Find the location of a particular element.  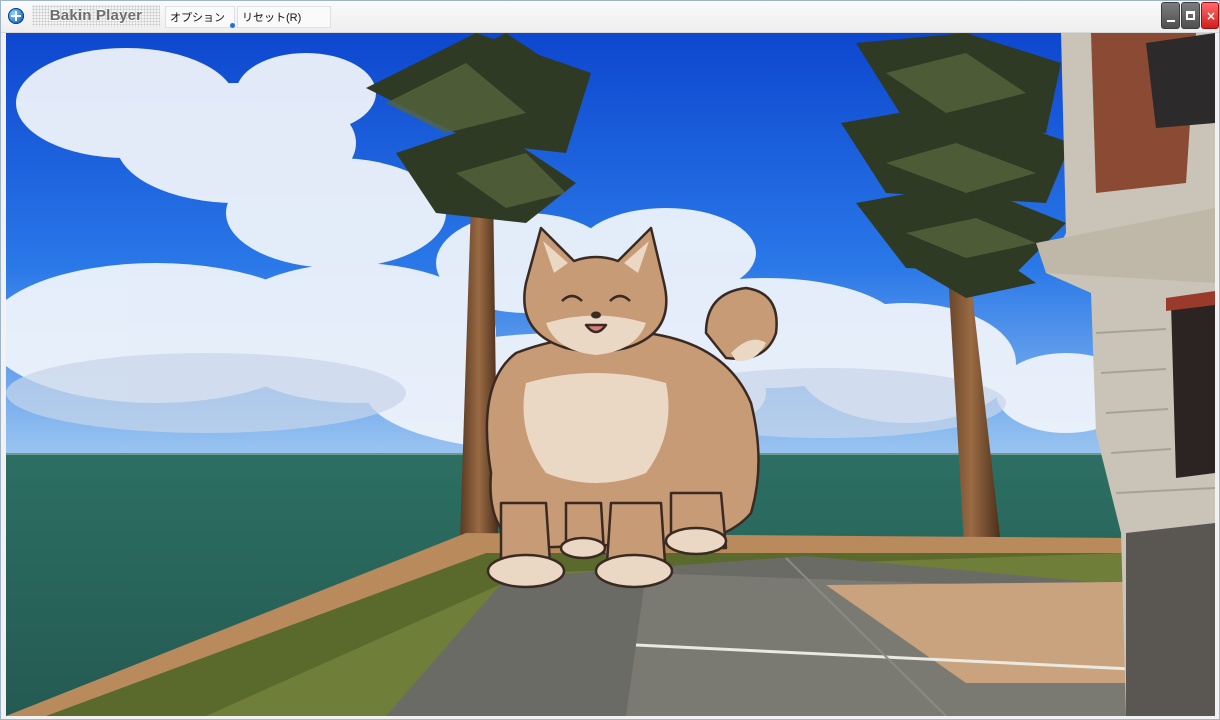

close-icon: × is located at coordinates (1211, 16).